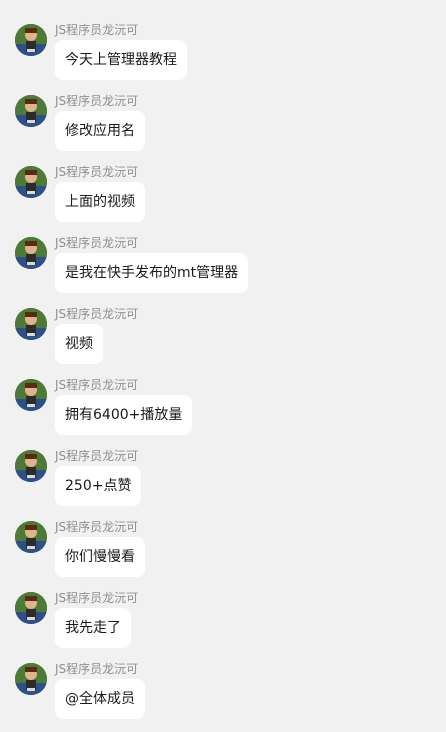 This screenshot has height=732, width=446. What do you see at coordinates (223, 696) in the screenshot?
I see `chat-message: JS程序员龙沅可 @全体成员` at bounding box center [223, 696].